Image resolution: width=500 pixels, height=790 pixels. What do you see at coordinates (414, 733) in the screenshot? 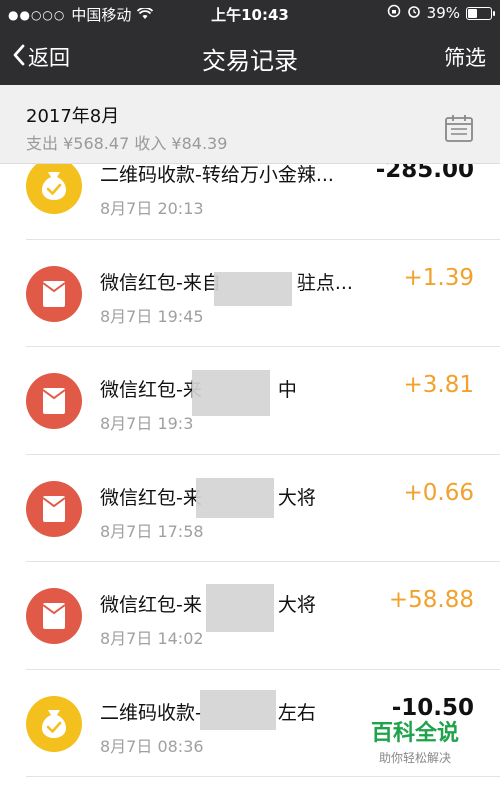
I see `watermark-title: 百科全说` at bounding box center [414, 733].